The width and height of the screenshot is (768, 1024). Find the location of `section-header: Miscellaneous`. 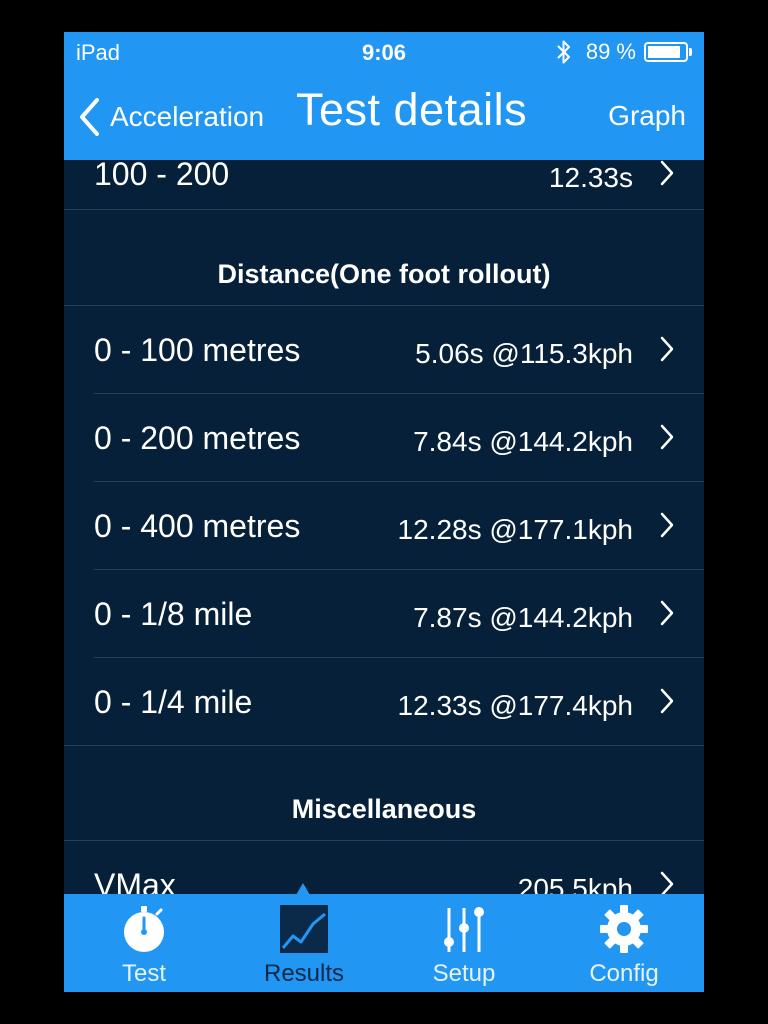

section-header: Miscellaneous is located at coordinates (384, 809).